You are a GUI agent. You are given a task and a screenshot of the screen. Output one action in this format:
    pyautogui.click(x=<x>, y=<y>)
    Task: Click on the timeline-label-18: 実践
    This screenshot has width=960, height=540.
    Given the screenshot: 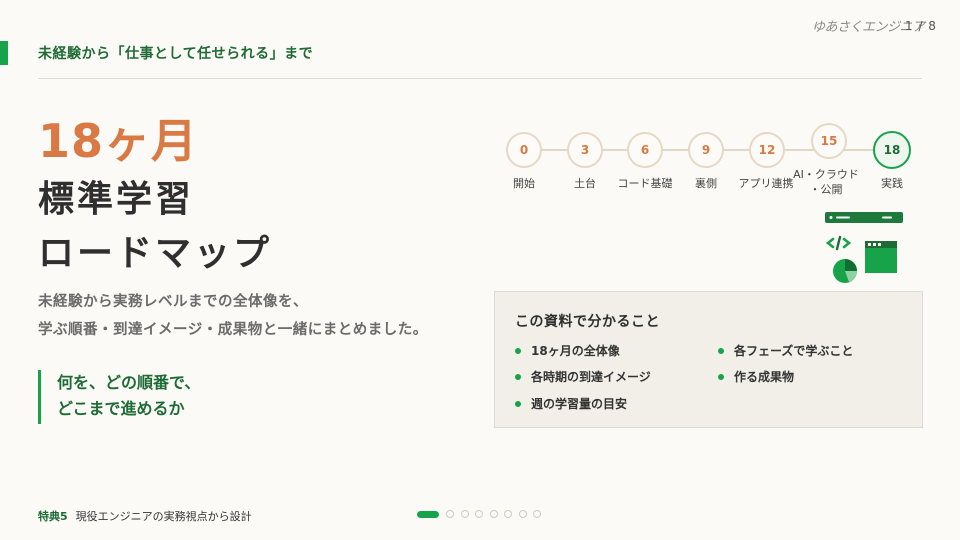 What is the action you would take?
    pyautogui.click(x=892, y=183)
    